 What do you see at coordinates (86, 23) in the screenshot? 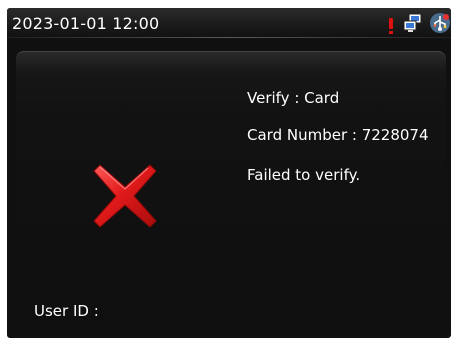
I see `status-datetime: 2023-01-01 12:00` at bounding box center [86, 23].